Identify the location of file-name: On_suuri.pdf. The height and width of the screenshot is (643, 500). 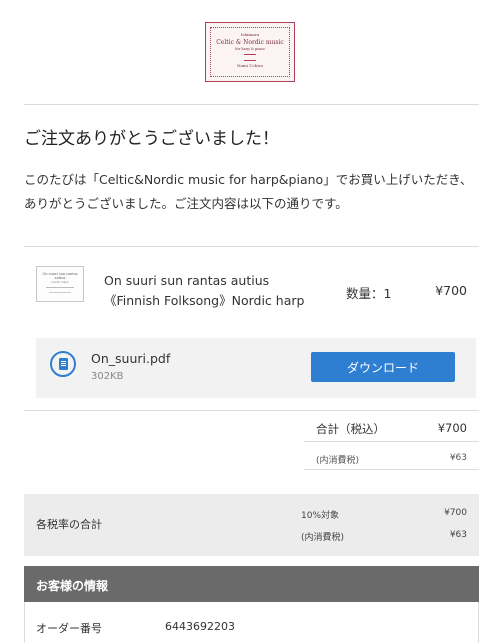
(131, 358).